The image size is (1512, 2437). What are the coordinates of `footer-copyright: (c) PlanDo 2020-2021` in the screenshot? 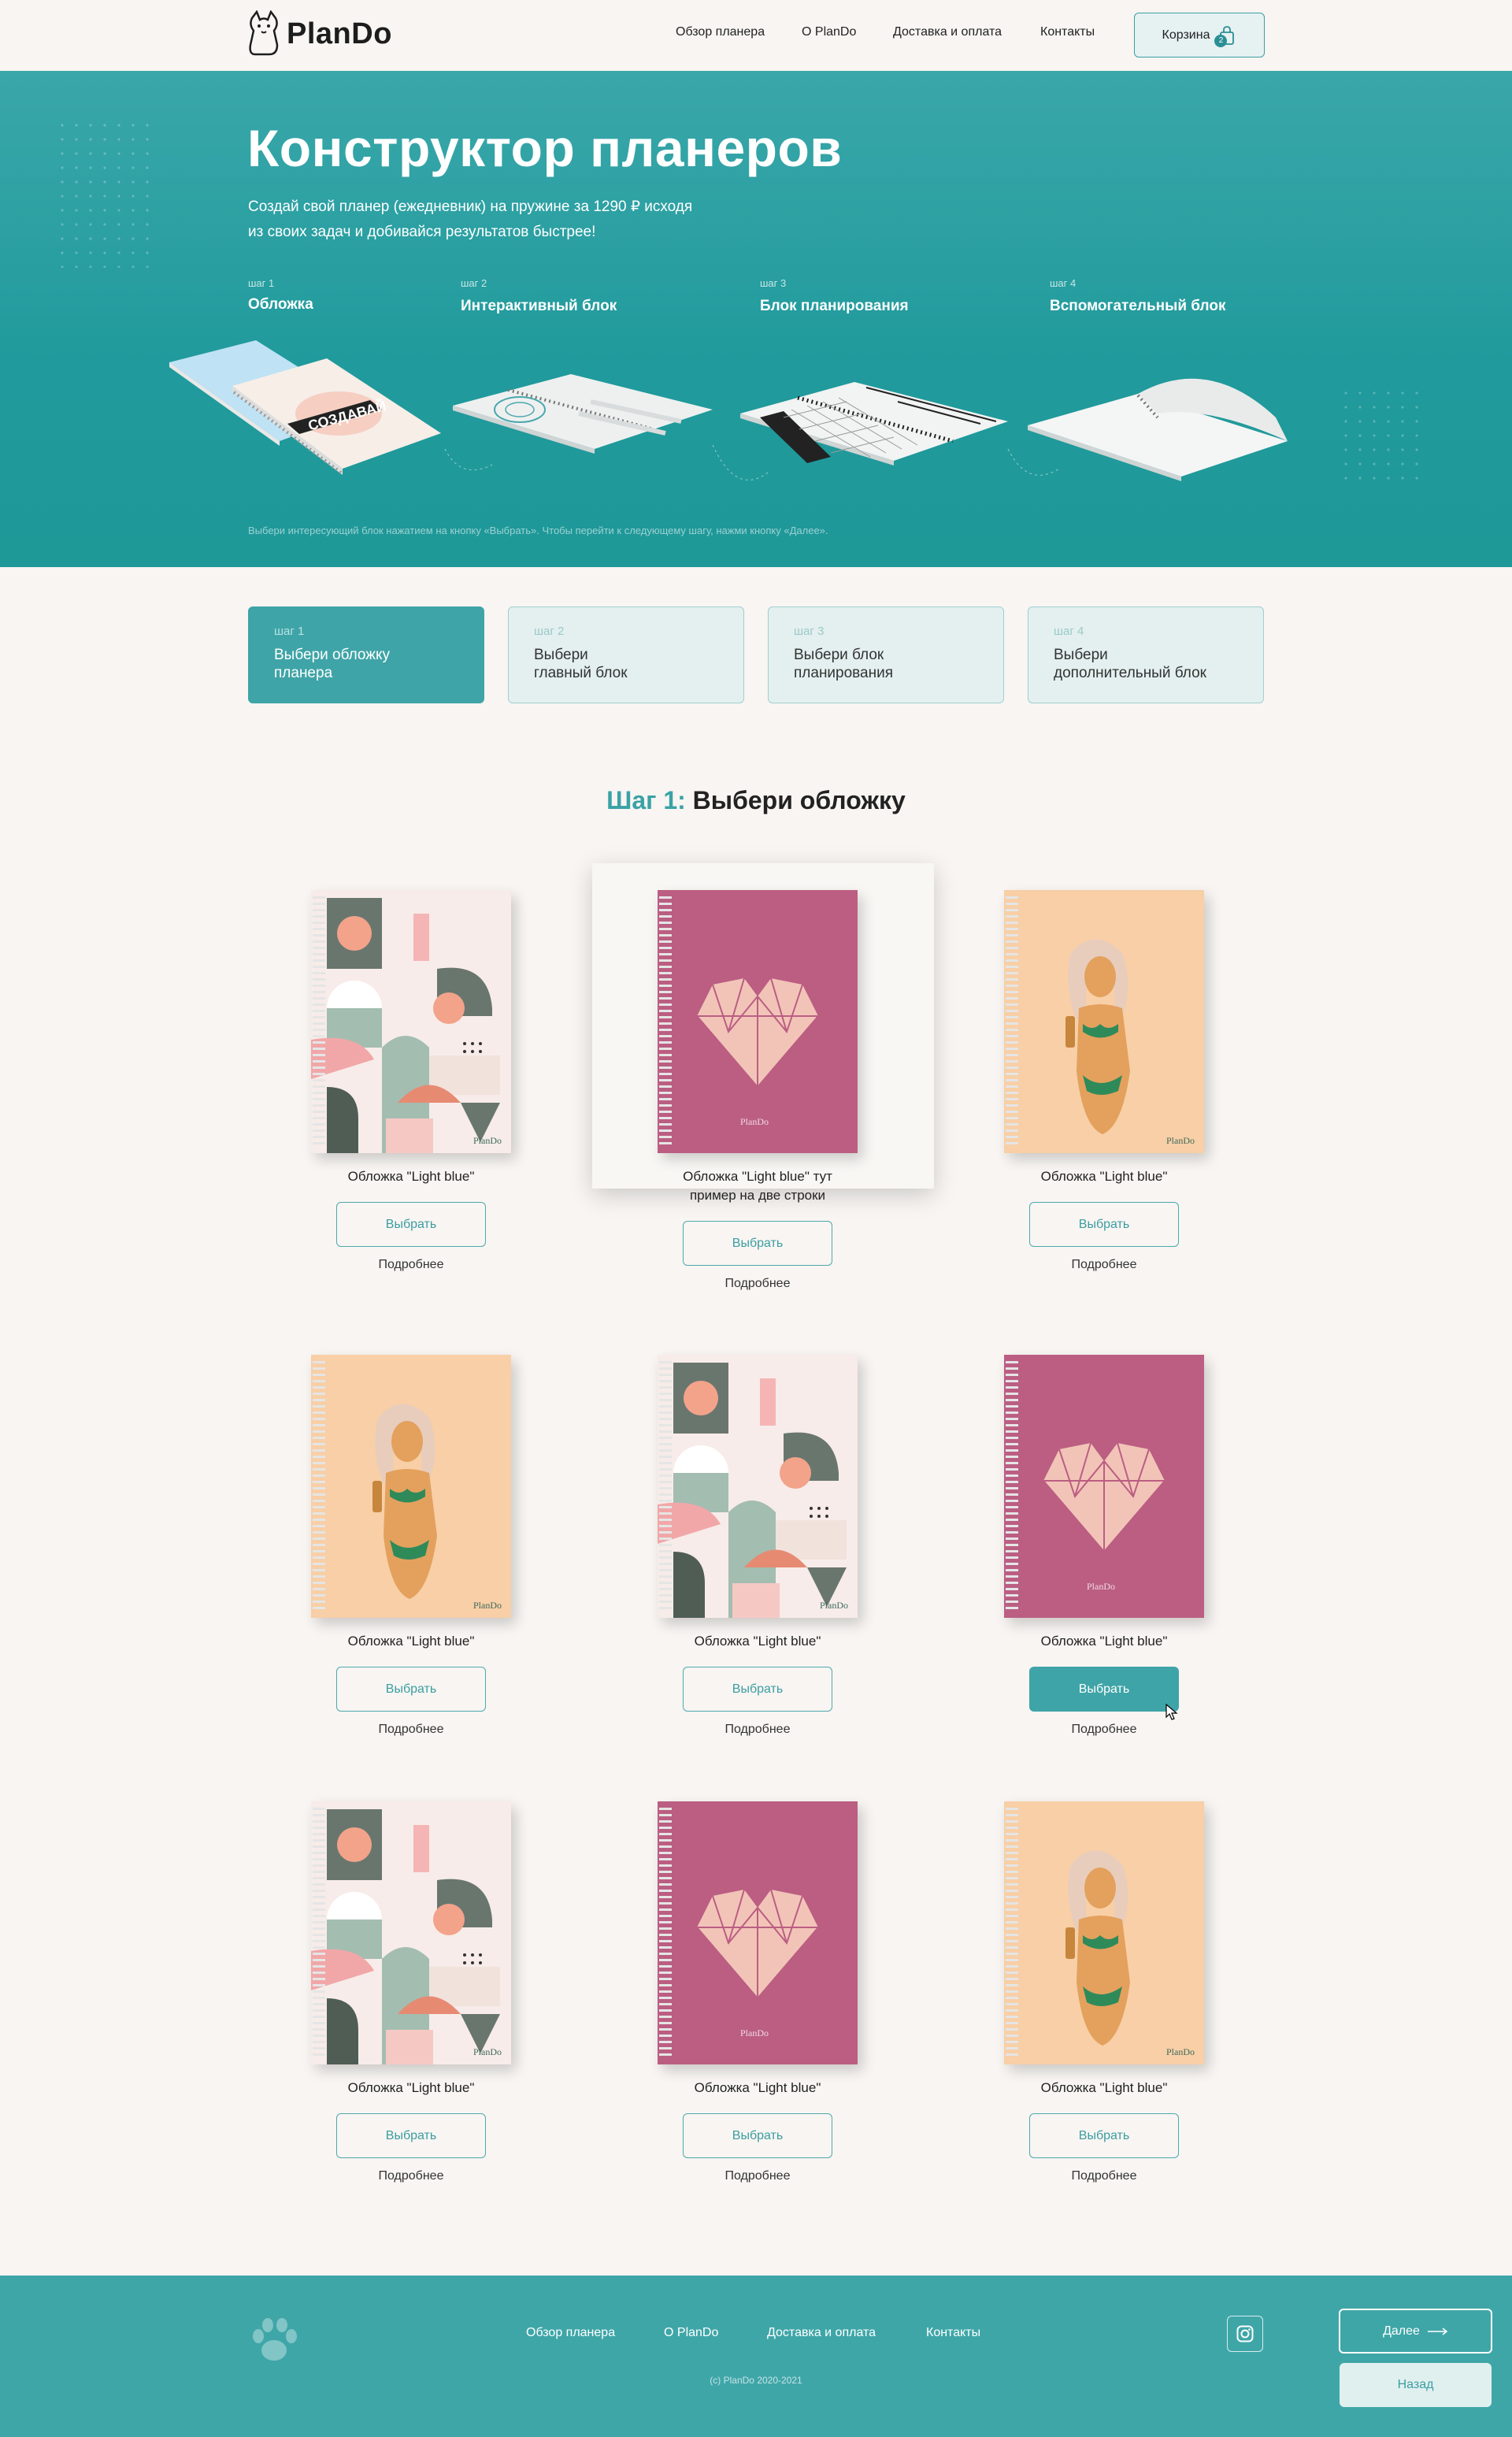 It's located at (756, 2380).